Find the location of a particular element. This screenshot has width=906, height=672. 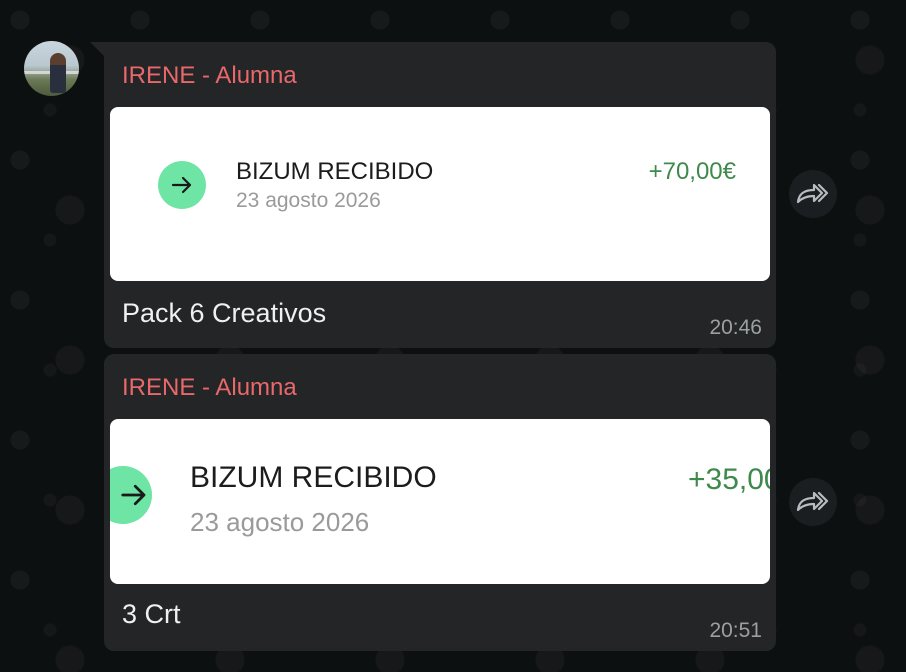

message-caption: 3 Crt is located at coordinates (151, 614).